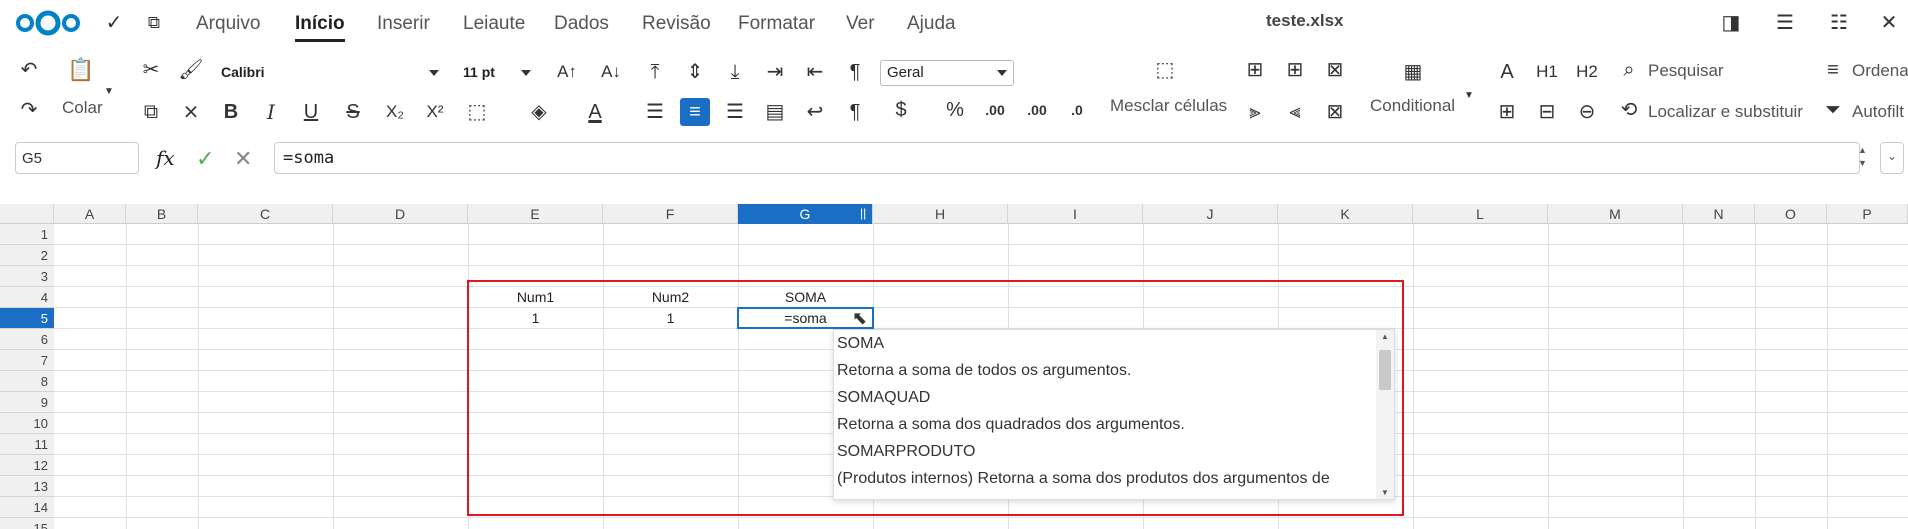 This screenshot has width=1908, height=529. What do you see at coordinates (860, 343) in the screenshot?
I see `autocomplete-item-soma: SOMA` at bounding box center [860, 343].